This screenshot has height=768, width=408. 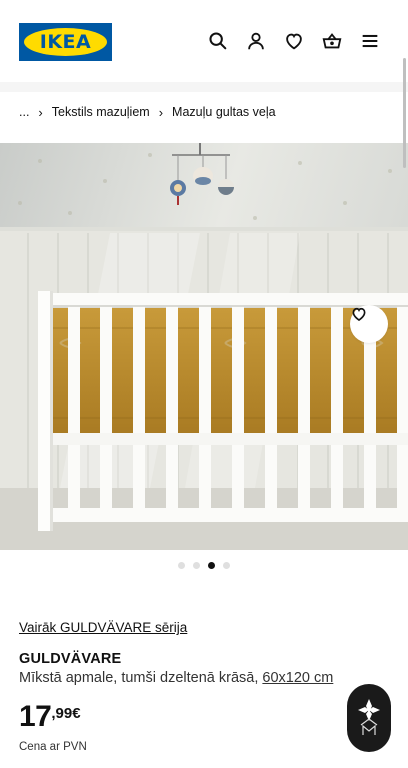 I want to click on site-header: IKEA, so click(x=204, y=41).